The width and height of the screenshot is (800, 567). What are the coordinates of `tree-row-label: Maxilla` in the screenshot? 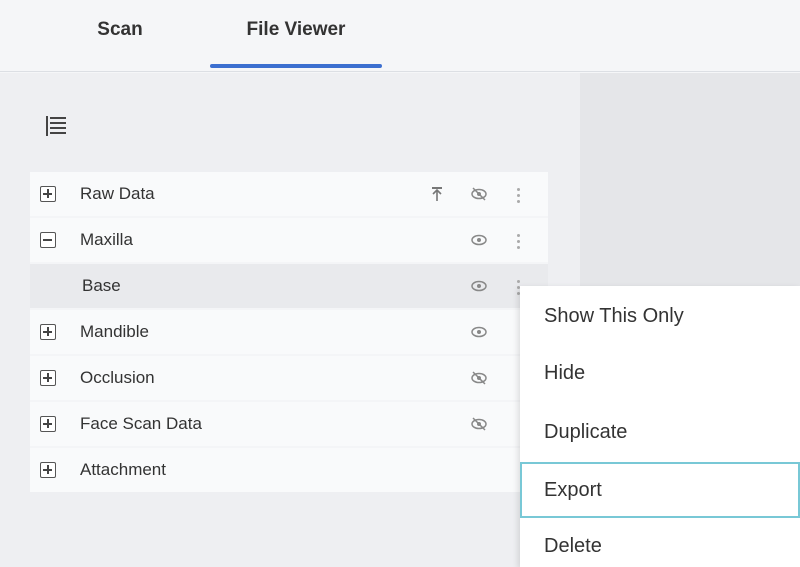 It's located at (106, 239).